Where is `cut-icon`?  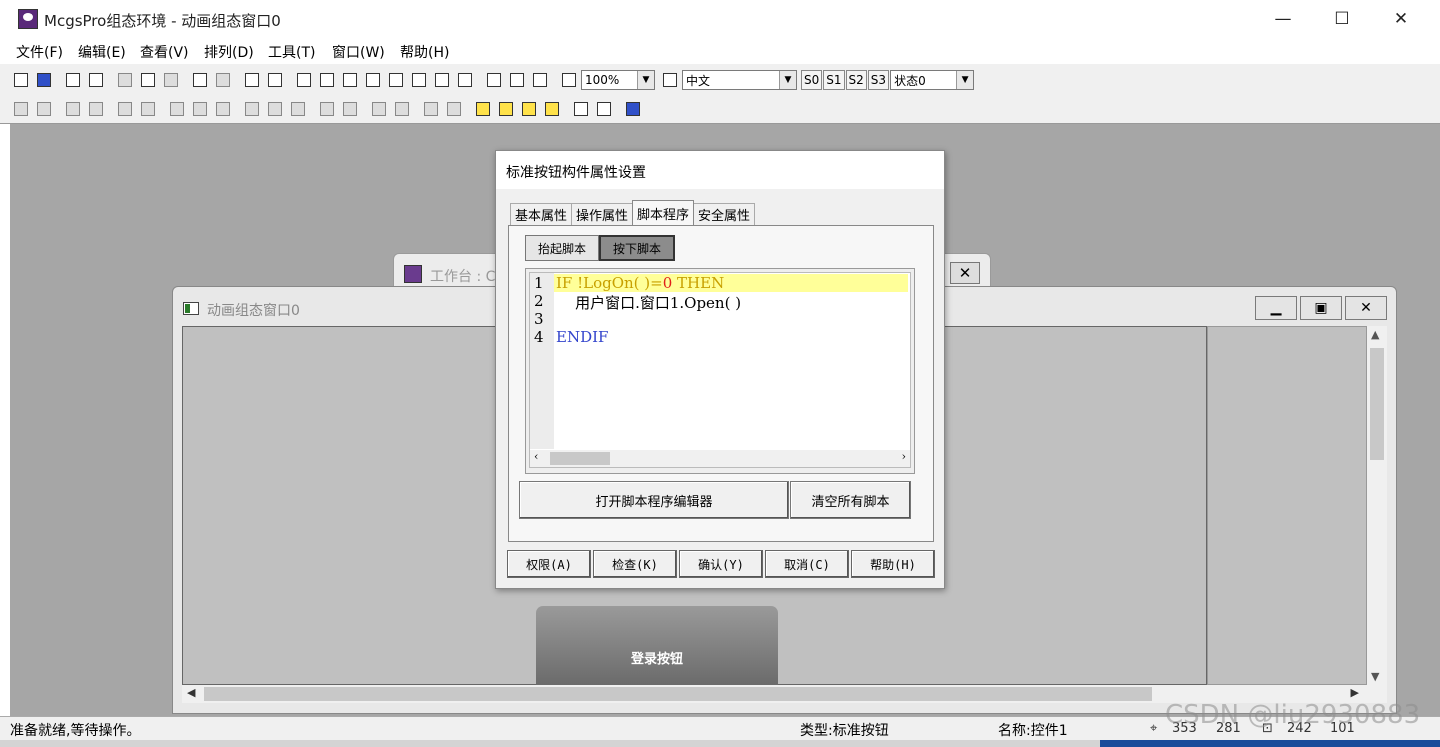 cut-icon is located at coordinates (125, 80).